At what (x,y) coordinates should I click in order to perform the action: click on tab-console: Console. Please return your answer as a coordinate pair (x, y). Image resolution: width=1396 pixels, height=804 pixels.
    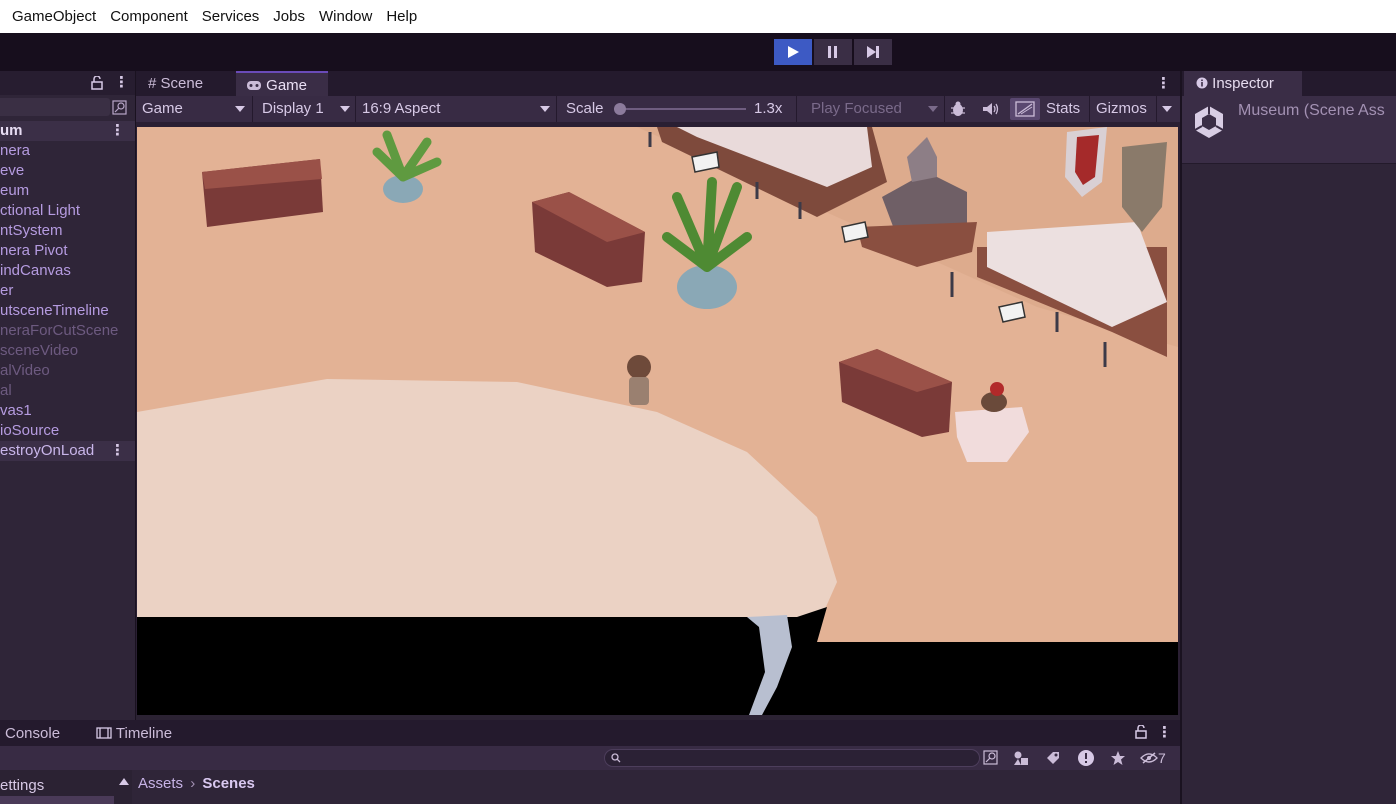
    Looking at the image, I should click on (35, 733).